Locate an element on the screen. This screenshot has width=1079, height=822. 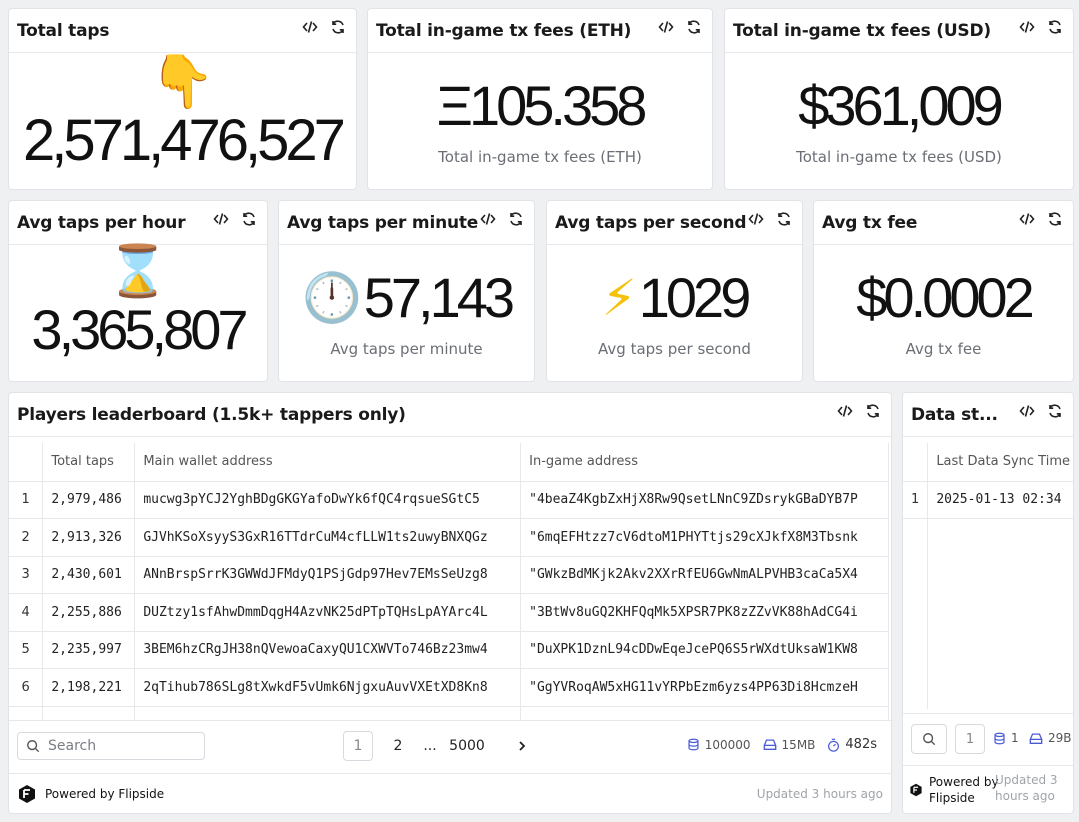
table-row: 1 2025-01-13 02:34 is located at coordinates (988, 500).